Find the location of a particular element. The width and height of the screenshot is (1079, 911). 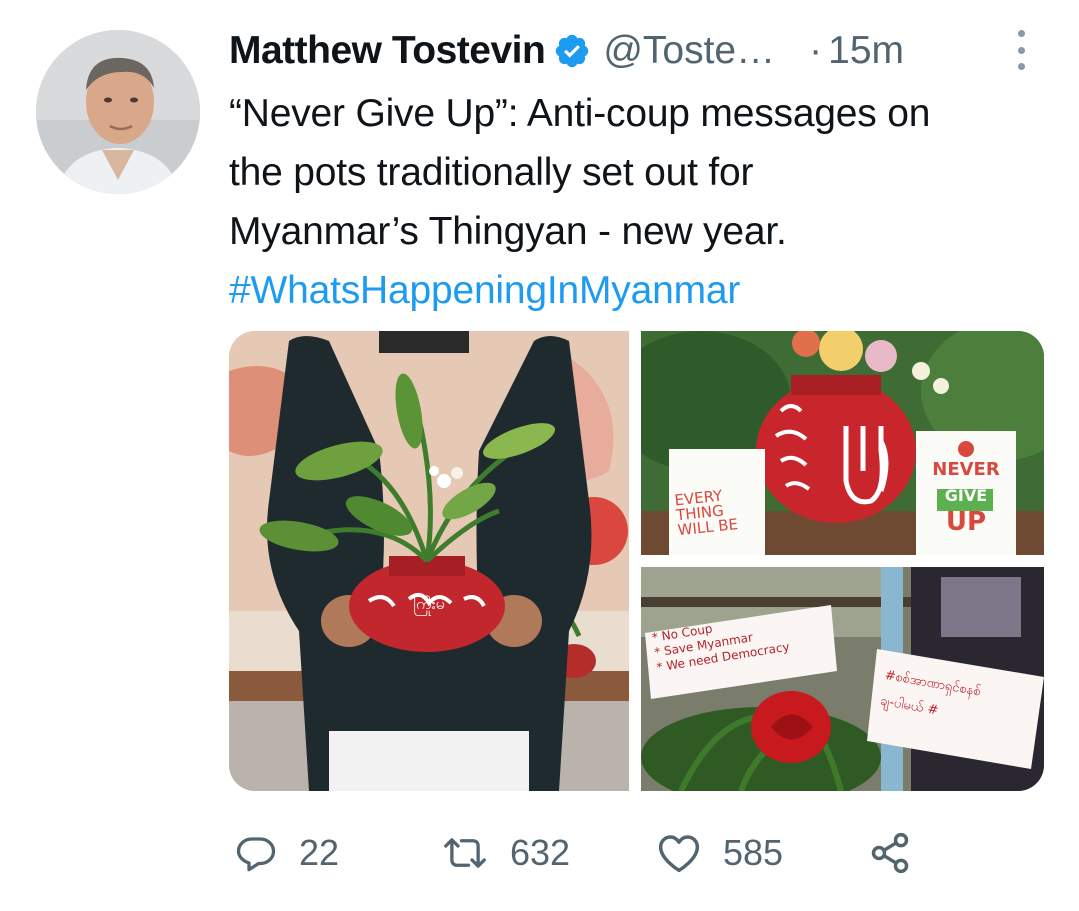

card-line: UP is located at coordinates (966, 522).